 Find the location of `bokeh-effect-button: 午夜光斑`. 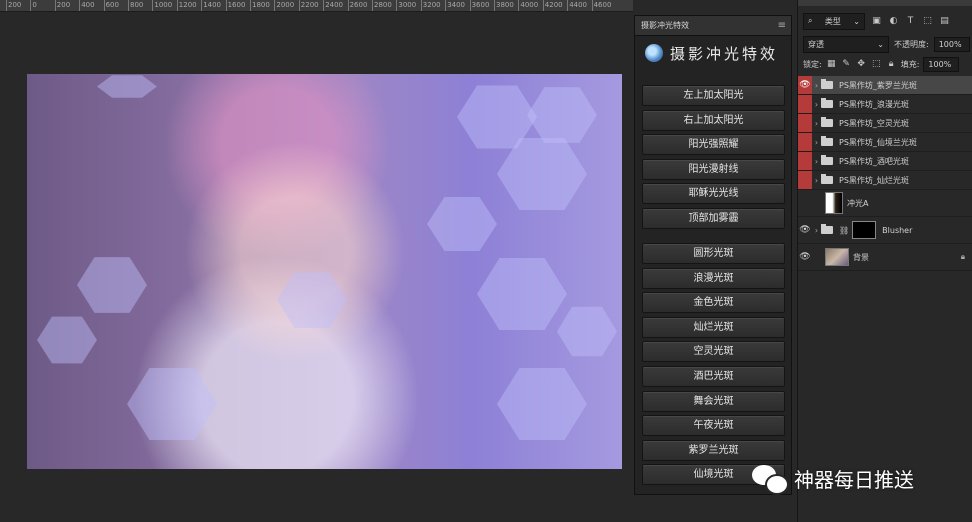

bokeh-effect-button: 午夜光斑 is located at coordinates (713, 426).